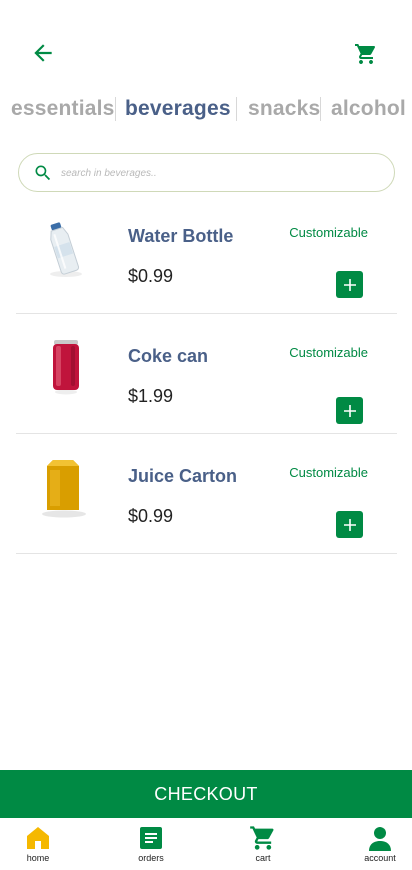 The width and height of the screenshot is (412, 870). I want to click on nav-cart: cart, so click(263, 846).